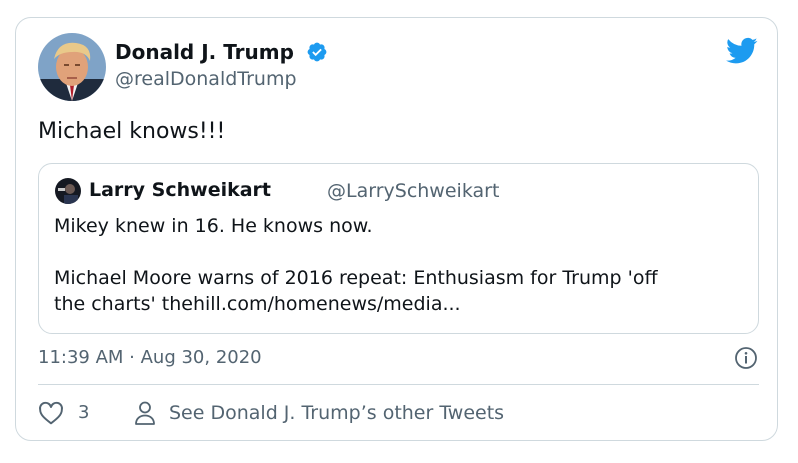 The image size is (798, 463). Describe the element at coordinates (150, 357) in the screenshot. I see `tweet-timestamp: 11:39 AM · Aug 30, 2020` at that location.